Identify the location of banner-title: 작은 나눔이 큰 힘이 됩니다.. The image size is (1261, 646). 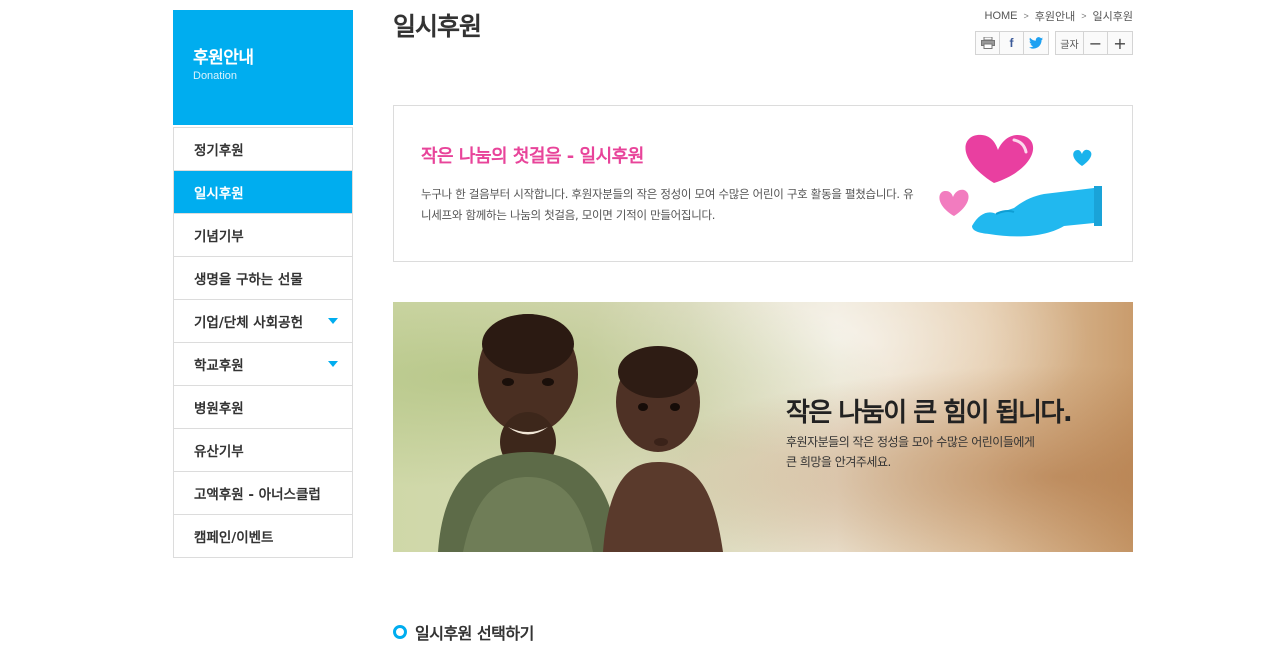
(929, 413).